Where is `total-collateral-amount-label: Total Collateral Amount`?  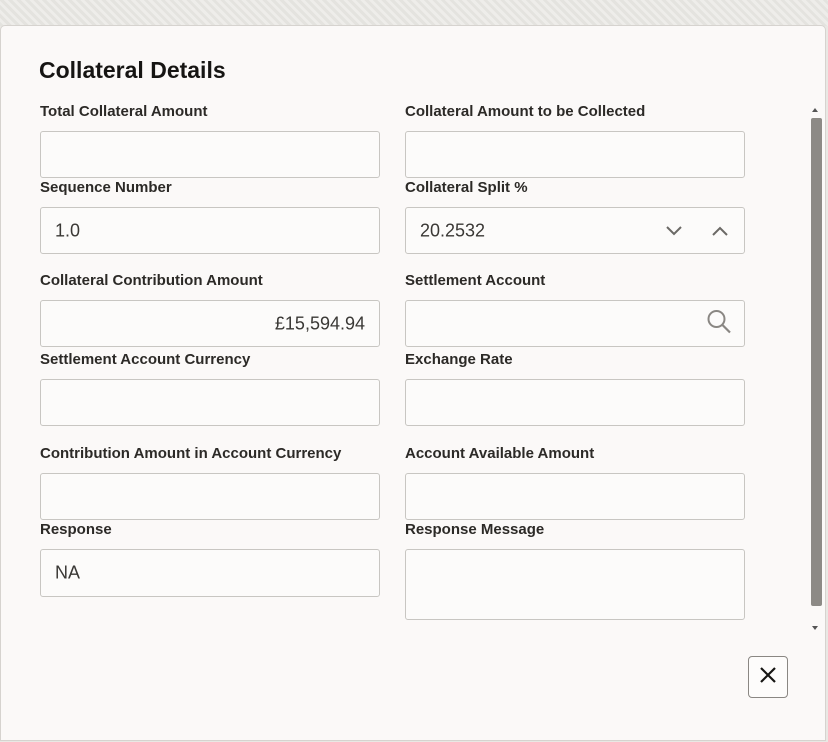 total-collateral-amount-label: Total Collateral Amount is located at coordinates (124, 111).